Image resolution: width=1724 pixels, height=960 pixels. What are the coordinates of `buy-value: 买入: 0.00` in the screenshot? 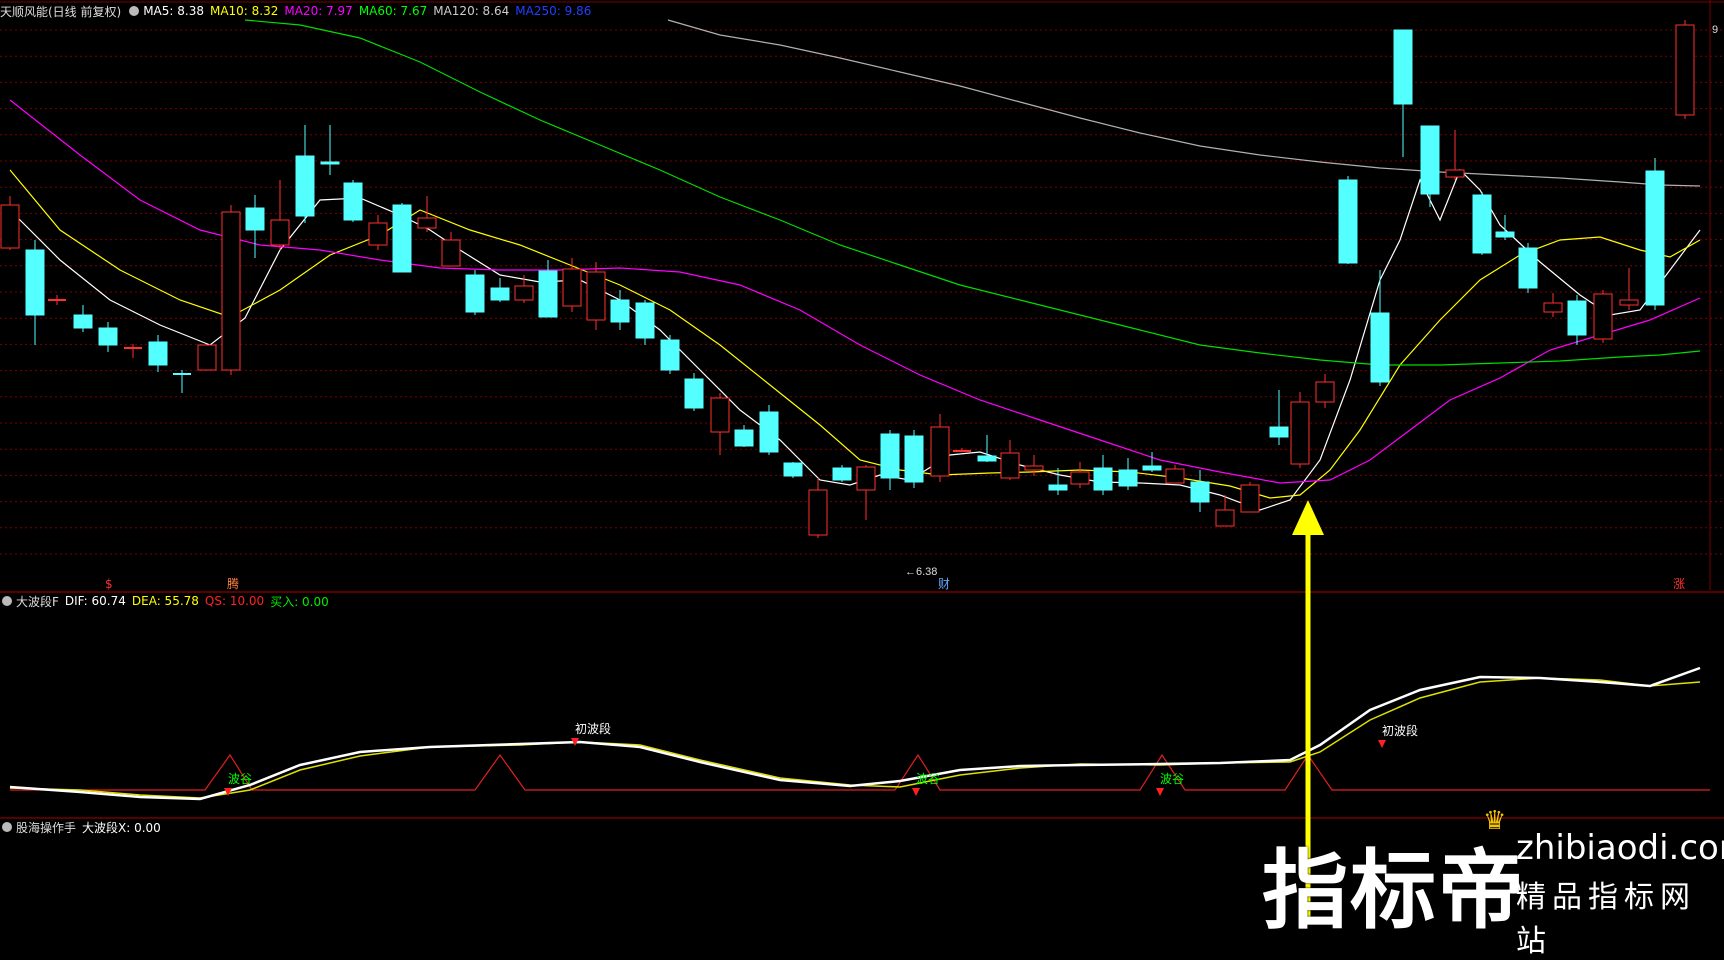 It's located at (299, 601).